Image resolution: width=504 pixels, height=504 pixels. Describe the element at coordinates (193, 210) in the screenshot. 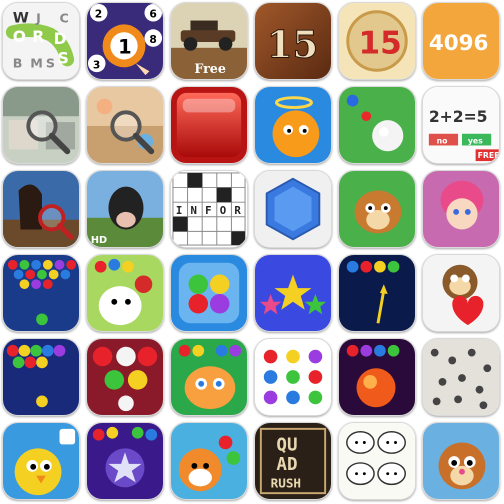

I see `svg-text: N` at that location.